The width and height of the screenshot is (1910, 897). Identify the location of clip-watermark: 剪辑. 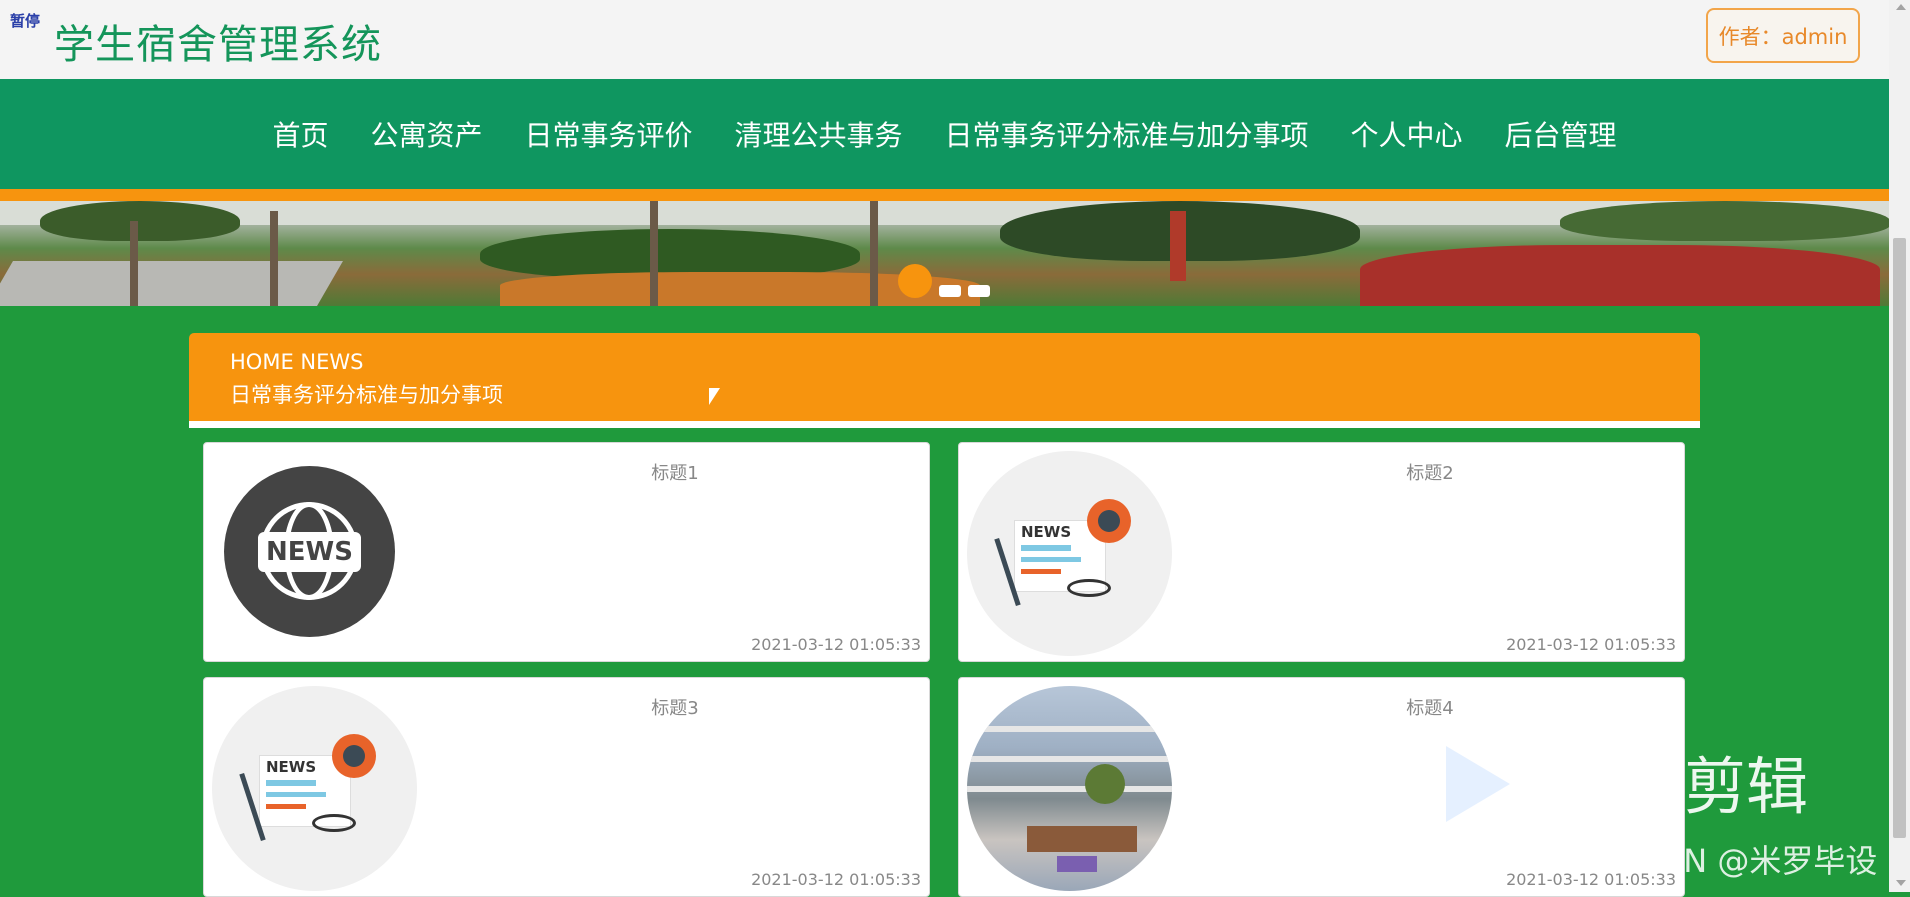
(1746, 786).